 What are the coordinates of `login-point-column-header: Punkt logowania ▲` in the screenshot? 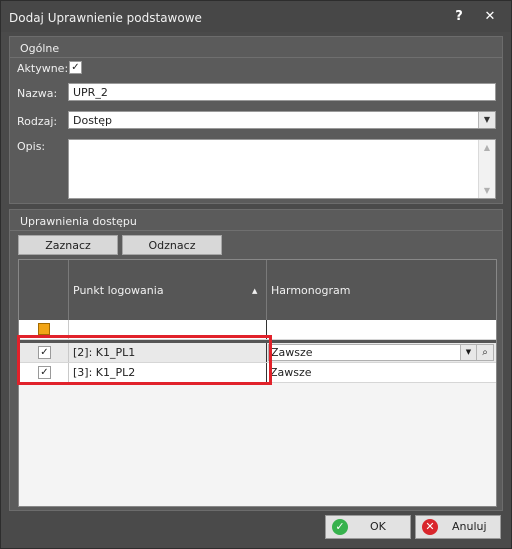 It's located at (168, 290).